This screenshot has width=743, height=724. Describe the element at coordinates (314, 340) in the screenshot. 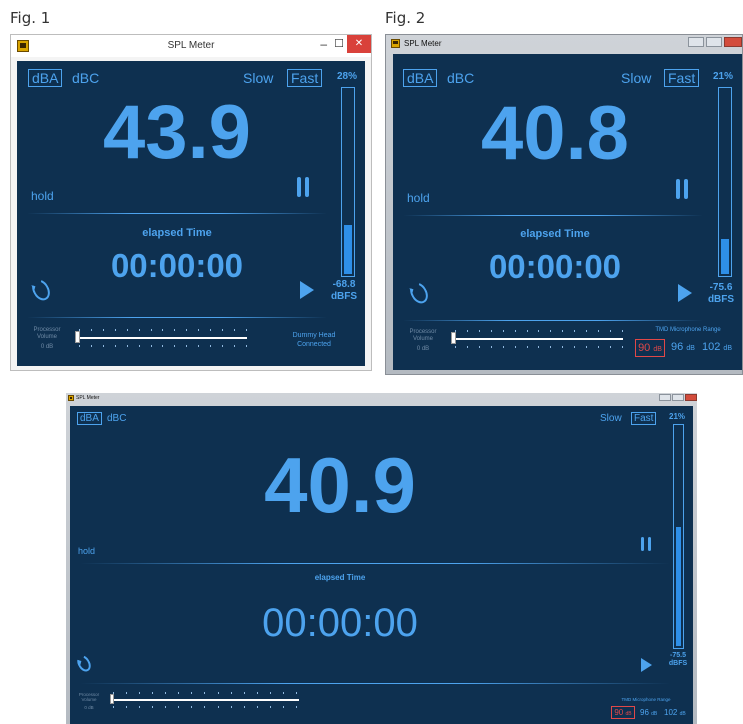

I see `device-status: Dummy Head Connected` at that location.